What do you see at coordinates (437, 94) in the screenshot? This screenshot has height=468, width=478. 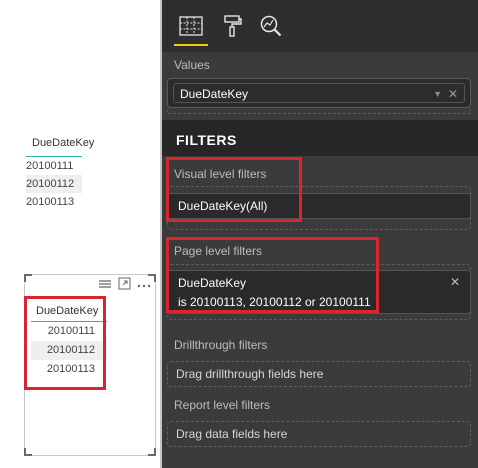 I see `chevron-down-icon: ▼` at bounding box center [437, 94].